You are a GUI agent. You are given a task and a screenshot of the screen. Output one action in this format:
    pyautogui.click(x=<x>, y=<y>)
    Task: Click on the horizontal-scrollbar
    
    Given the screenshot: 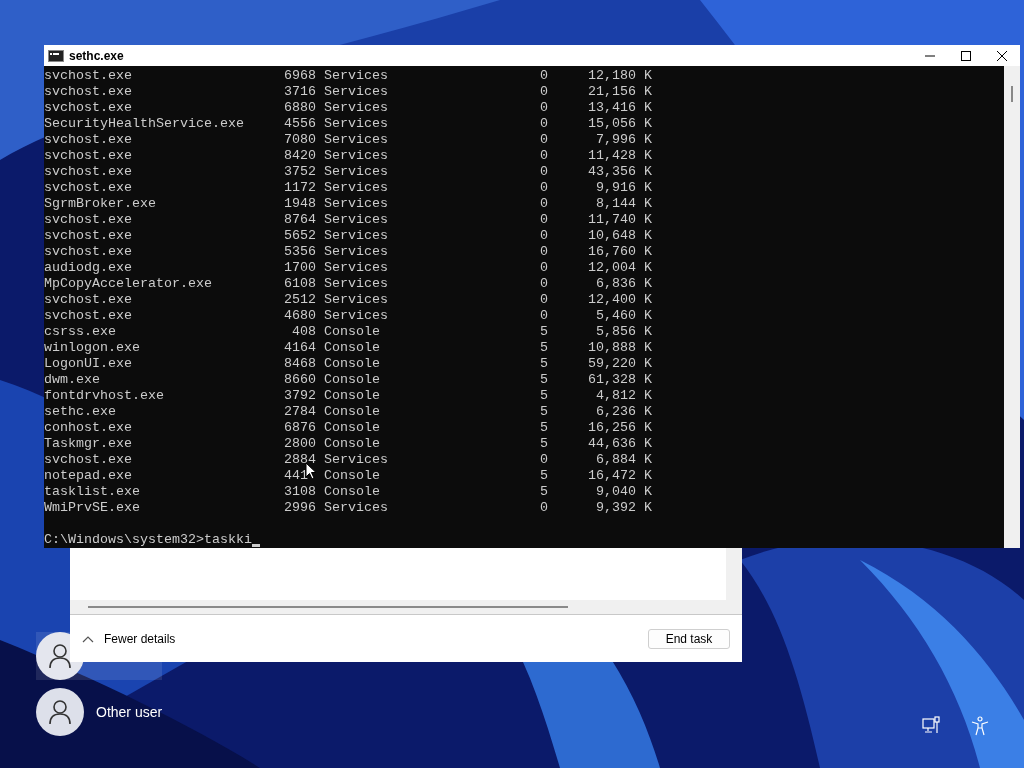 What is the action you would take?
    pyautogui.click(x=406, y=607)
    